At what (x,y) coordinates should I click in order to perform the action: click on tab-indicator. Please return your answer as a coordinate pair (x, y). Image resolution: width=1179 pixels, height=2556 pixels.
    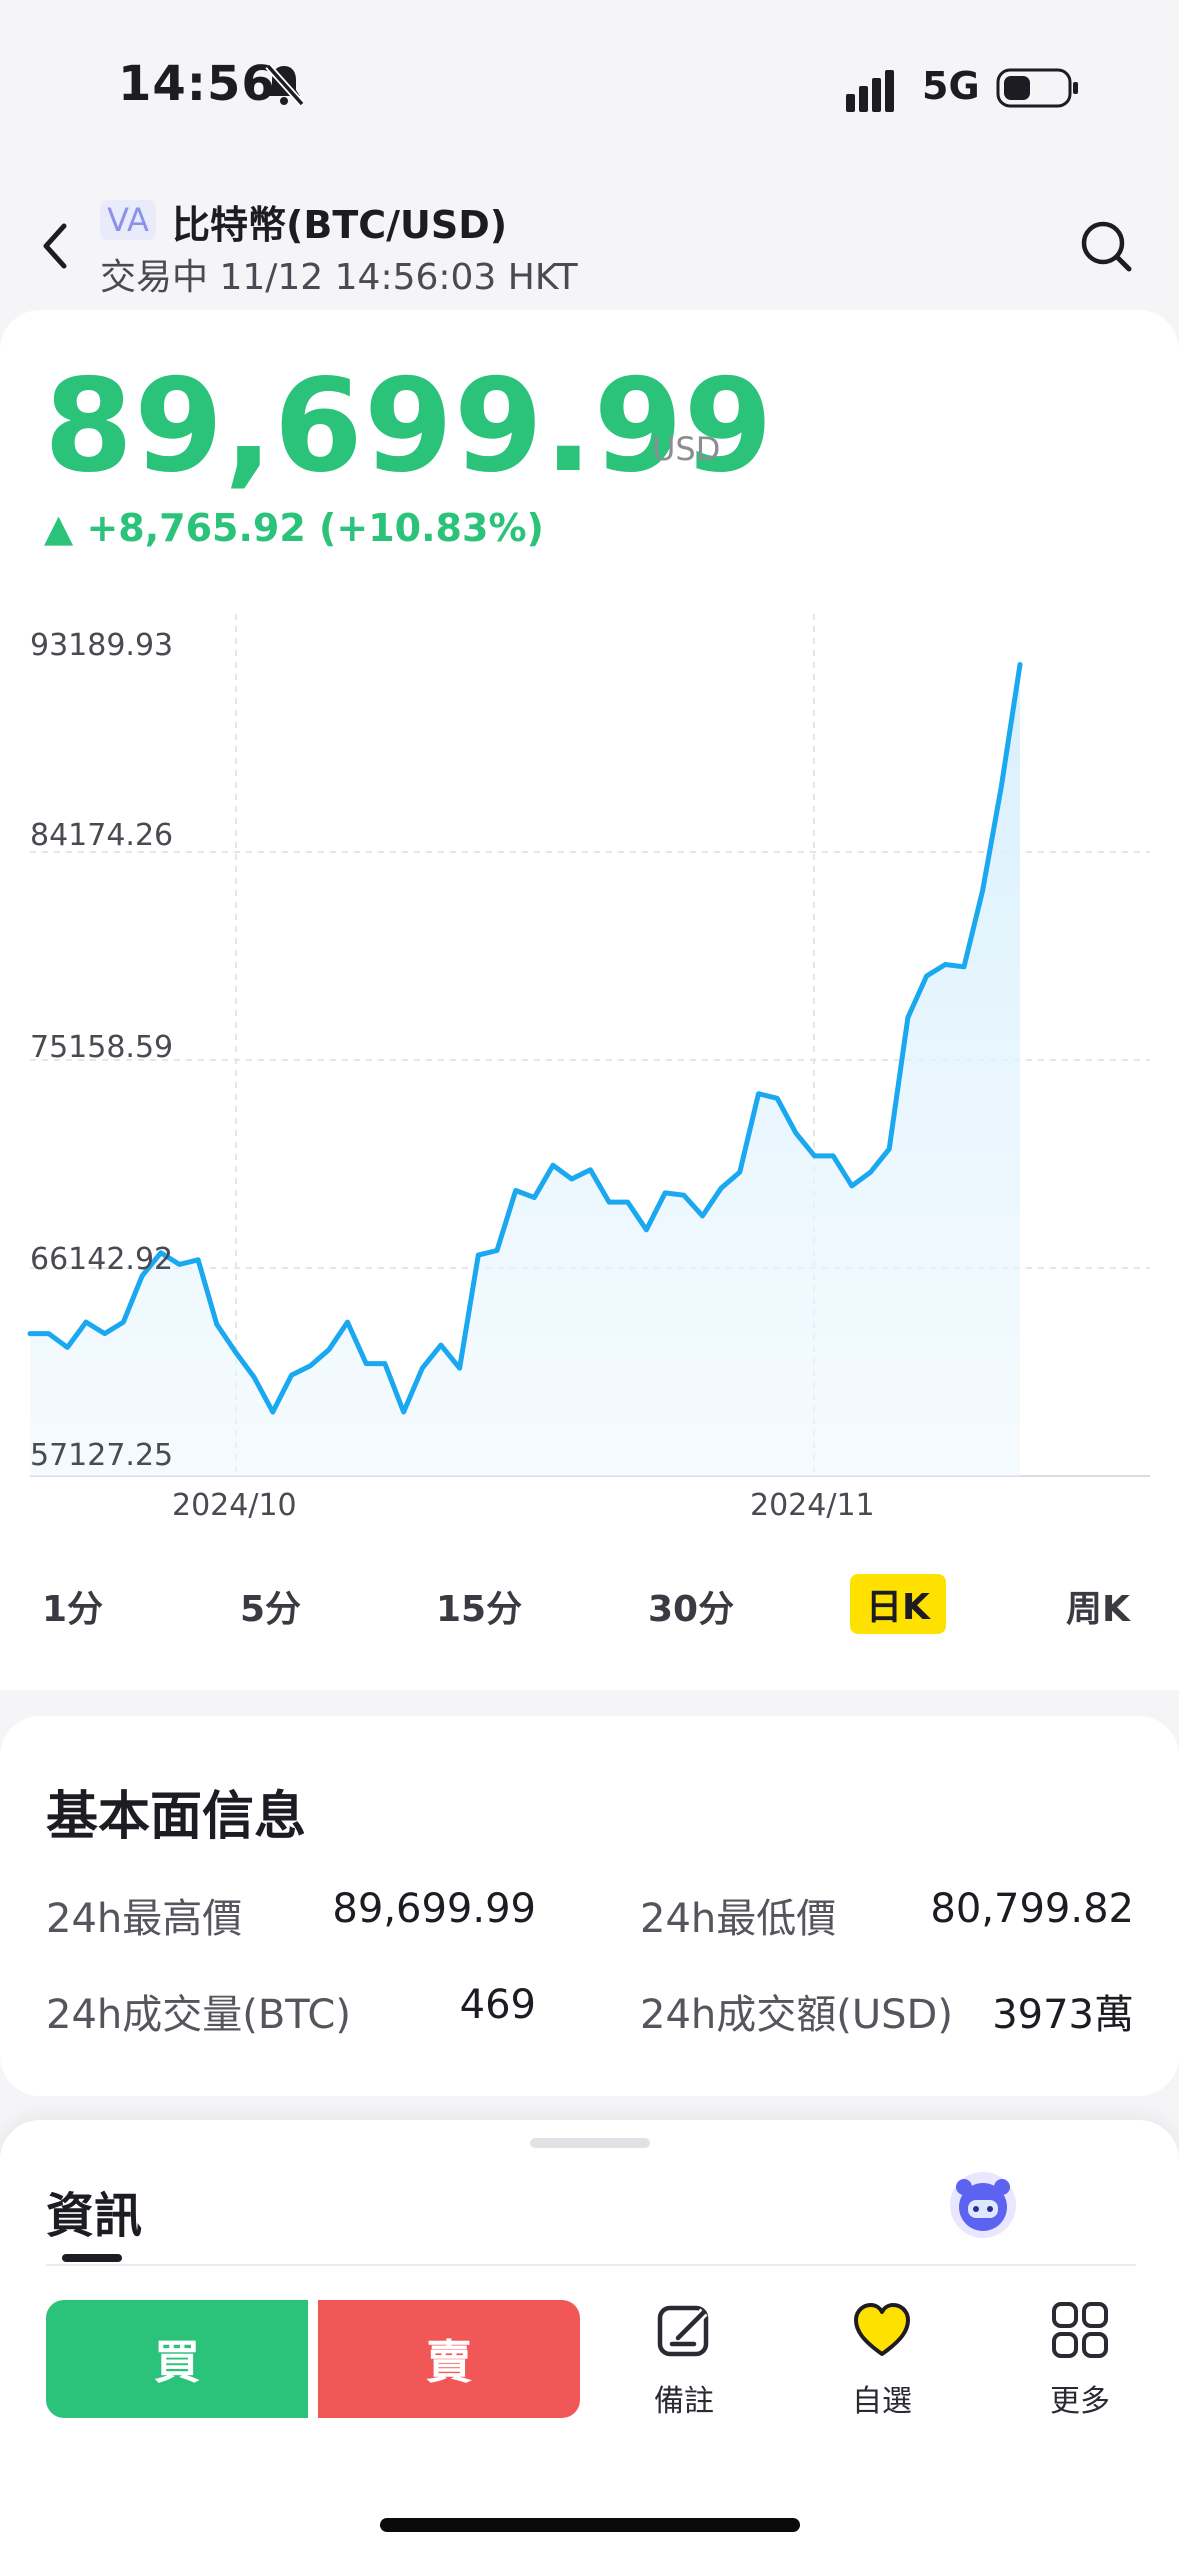
    Looking at the image, I should click on (92, 2258).